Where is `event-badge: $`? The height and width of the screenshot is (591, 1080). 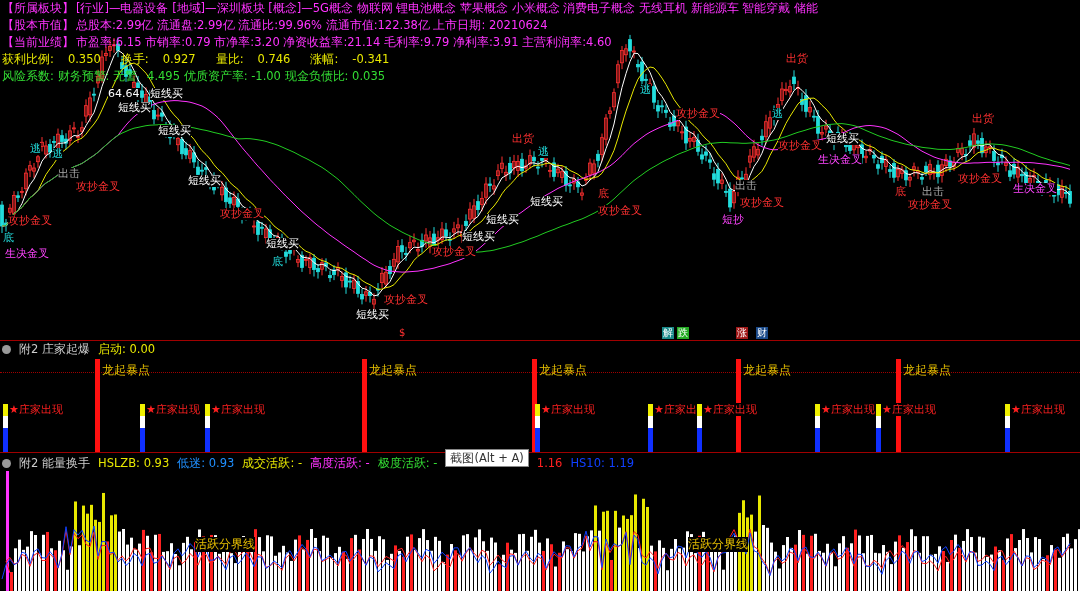 event-badge: $ is located at coordinates (402, 333).